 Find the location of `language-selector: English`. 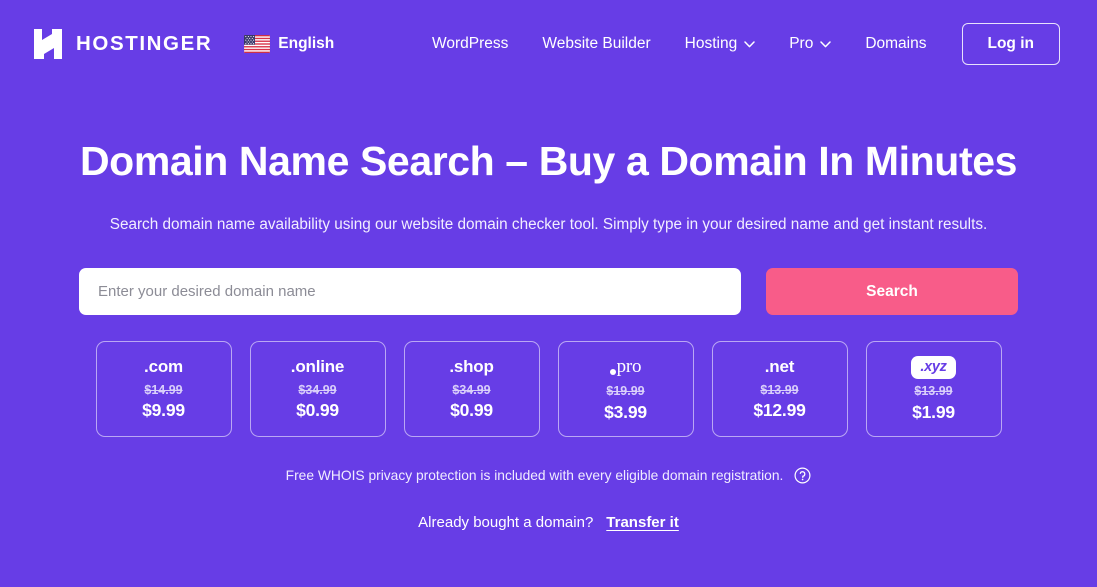

language-selector: English is located at coordinates (289, 44).